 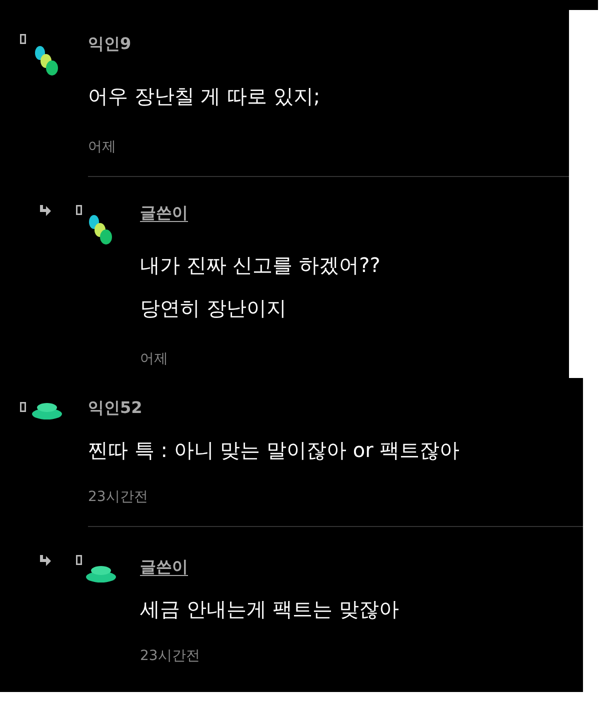 I want to click on comment-text: 세금 안내는게 팩트는 맞잖아, so click(x=270, y=609).